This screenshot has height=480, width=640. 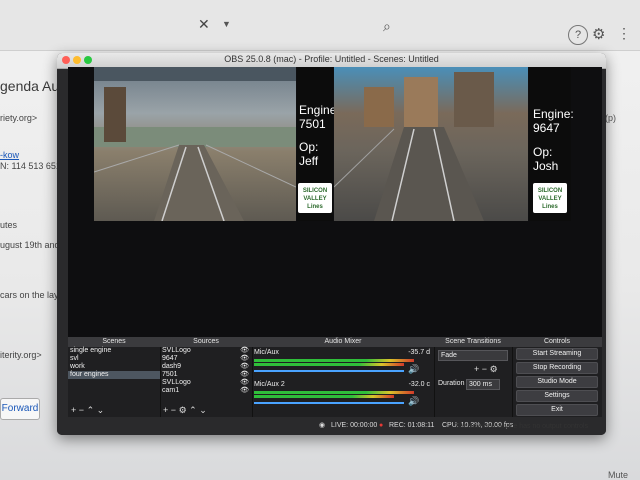 What do you see at coordinates (176, 382) in the screenshot?
I see `source-label: SVLLogo` at bounding box center [176, 382].